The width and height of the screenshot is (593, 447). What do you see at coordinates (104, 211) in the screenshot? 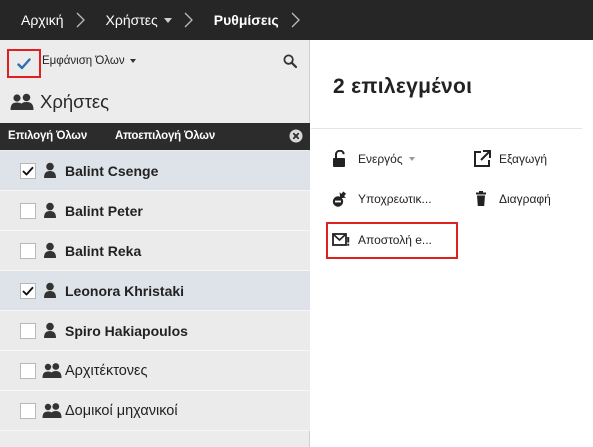
I see `list-item-label: Balint Peter` at bounding box center [104, 211].